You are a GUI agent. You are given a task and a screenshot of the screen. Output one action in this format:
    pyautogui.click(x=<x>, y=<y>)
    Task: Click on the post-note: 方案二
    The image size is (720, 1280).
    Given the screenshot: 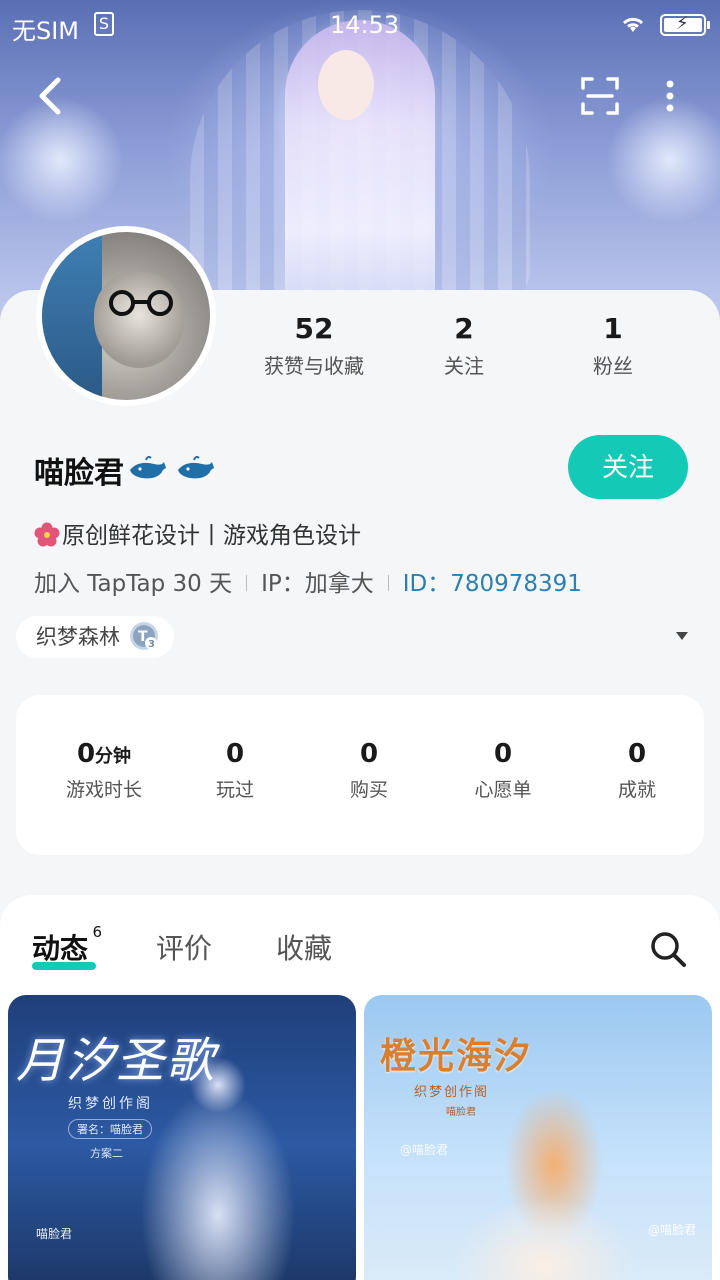 What is the action you would take?
    pyautogui.click(x=106, y=1153)
    